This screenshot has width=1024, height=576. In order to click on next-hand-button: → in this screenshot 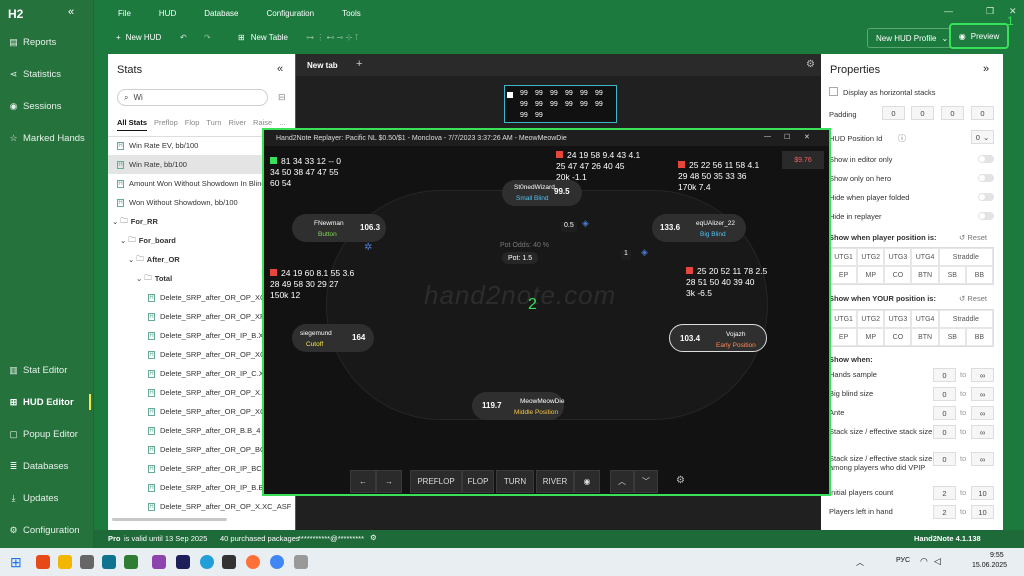, I will do `click(389, 481)`.